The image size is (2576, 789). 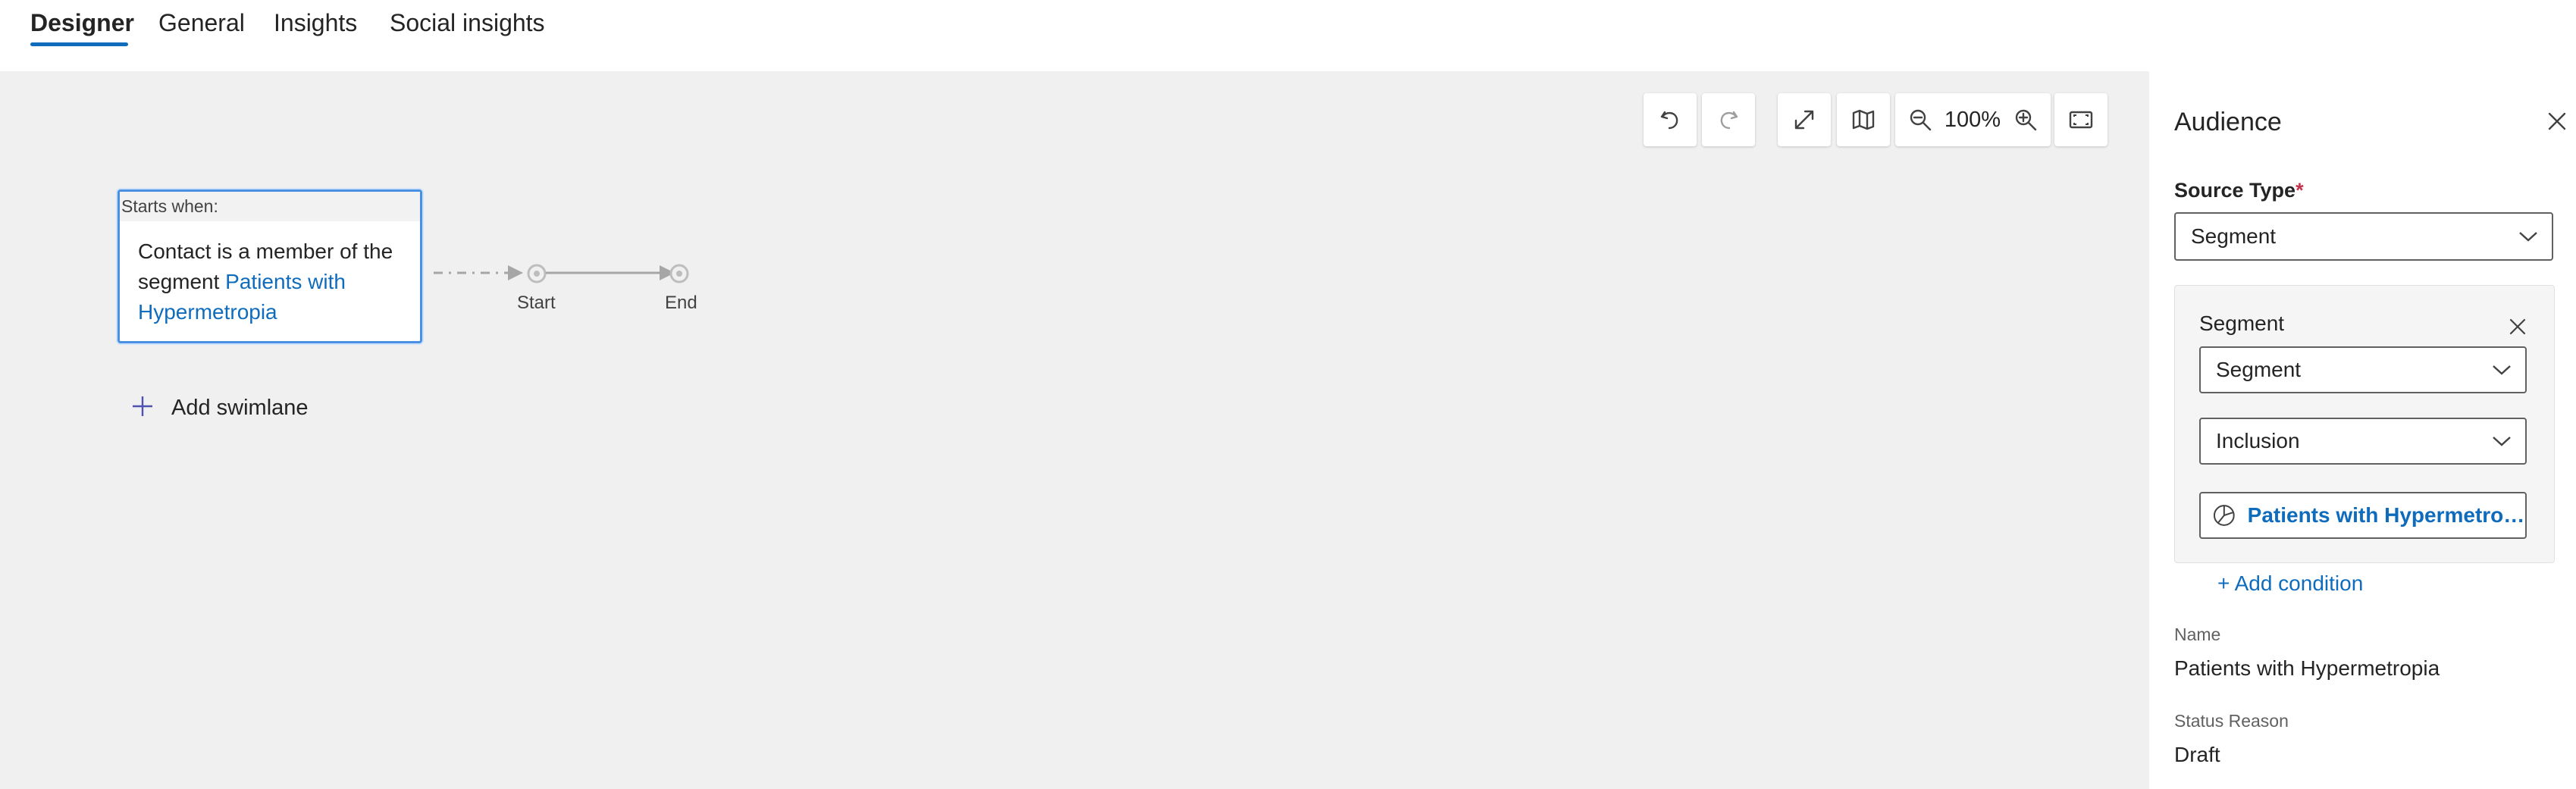 What do you see at coordinates (2363, 369) in the screenshot?
I see `segment-type-dropdown: Segment` at bounding box center [2363, 369].